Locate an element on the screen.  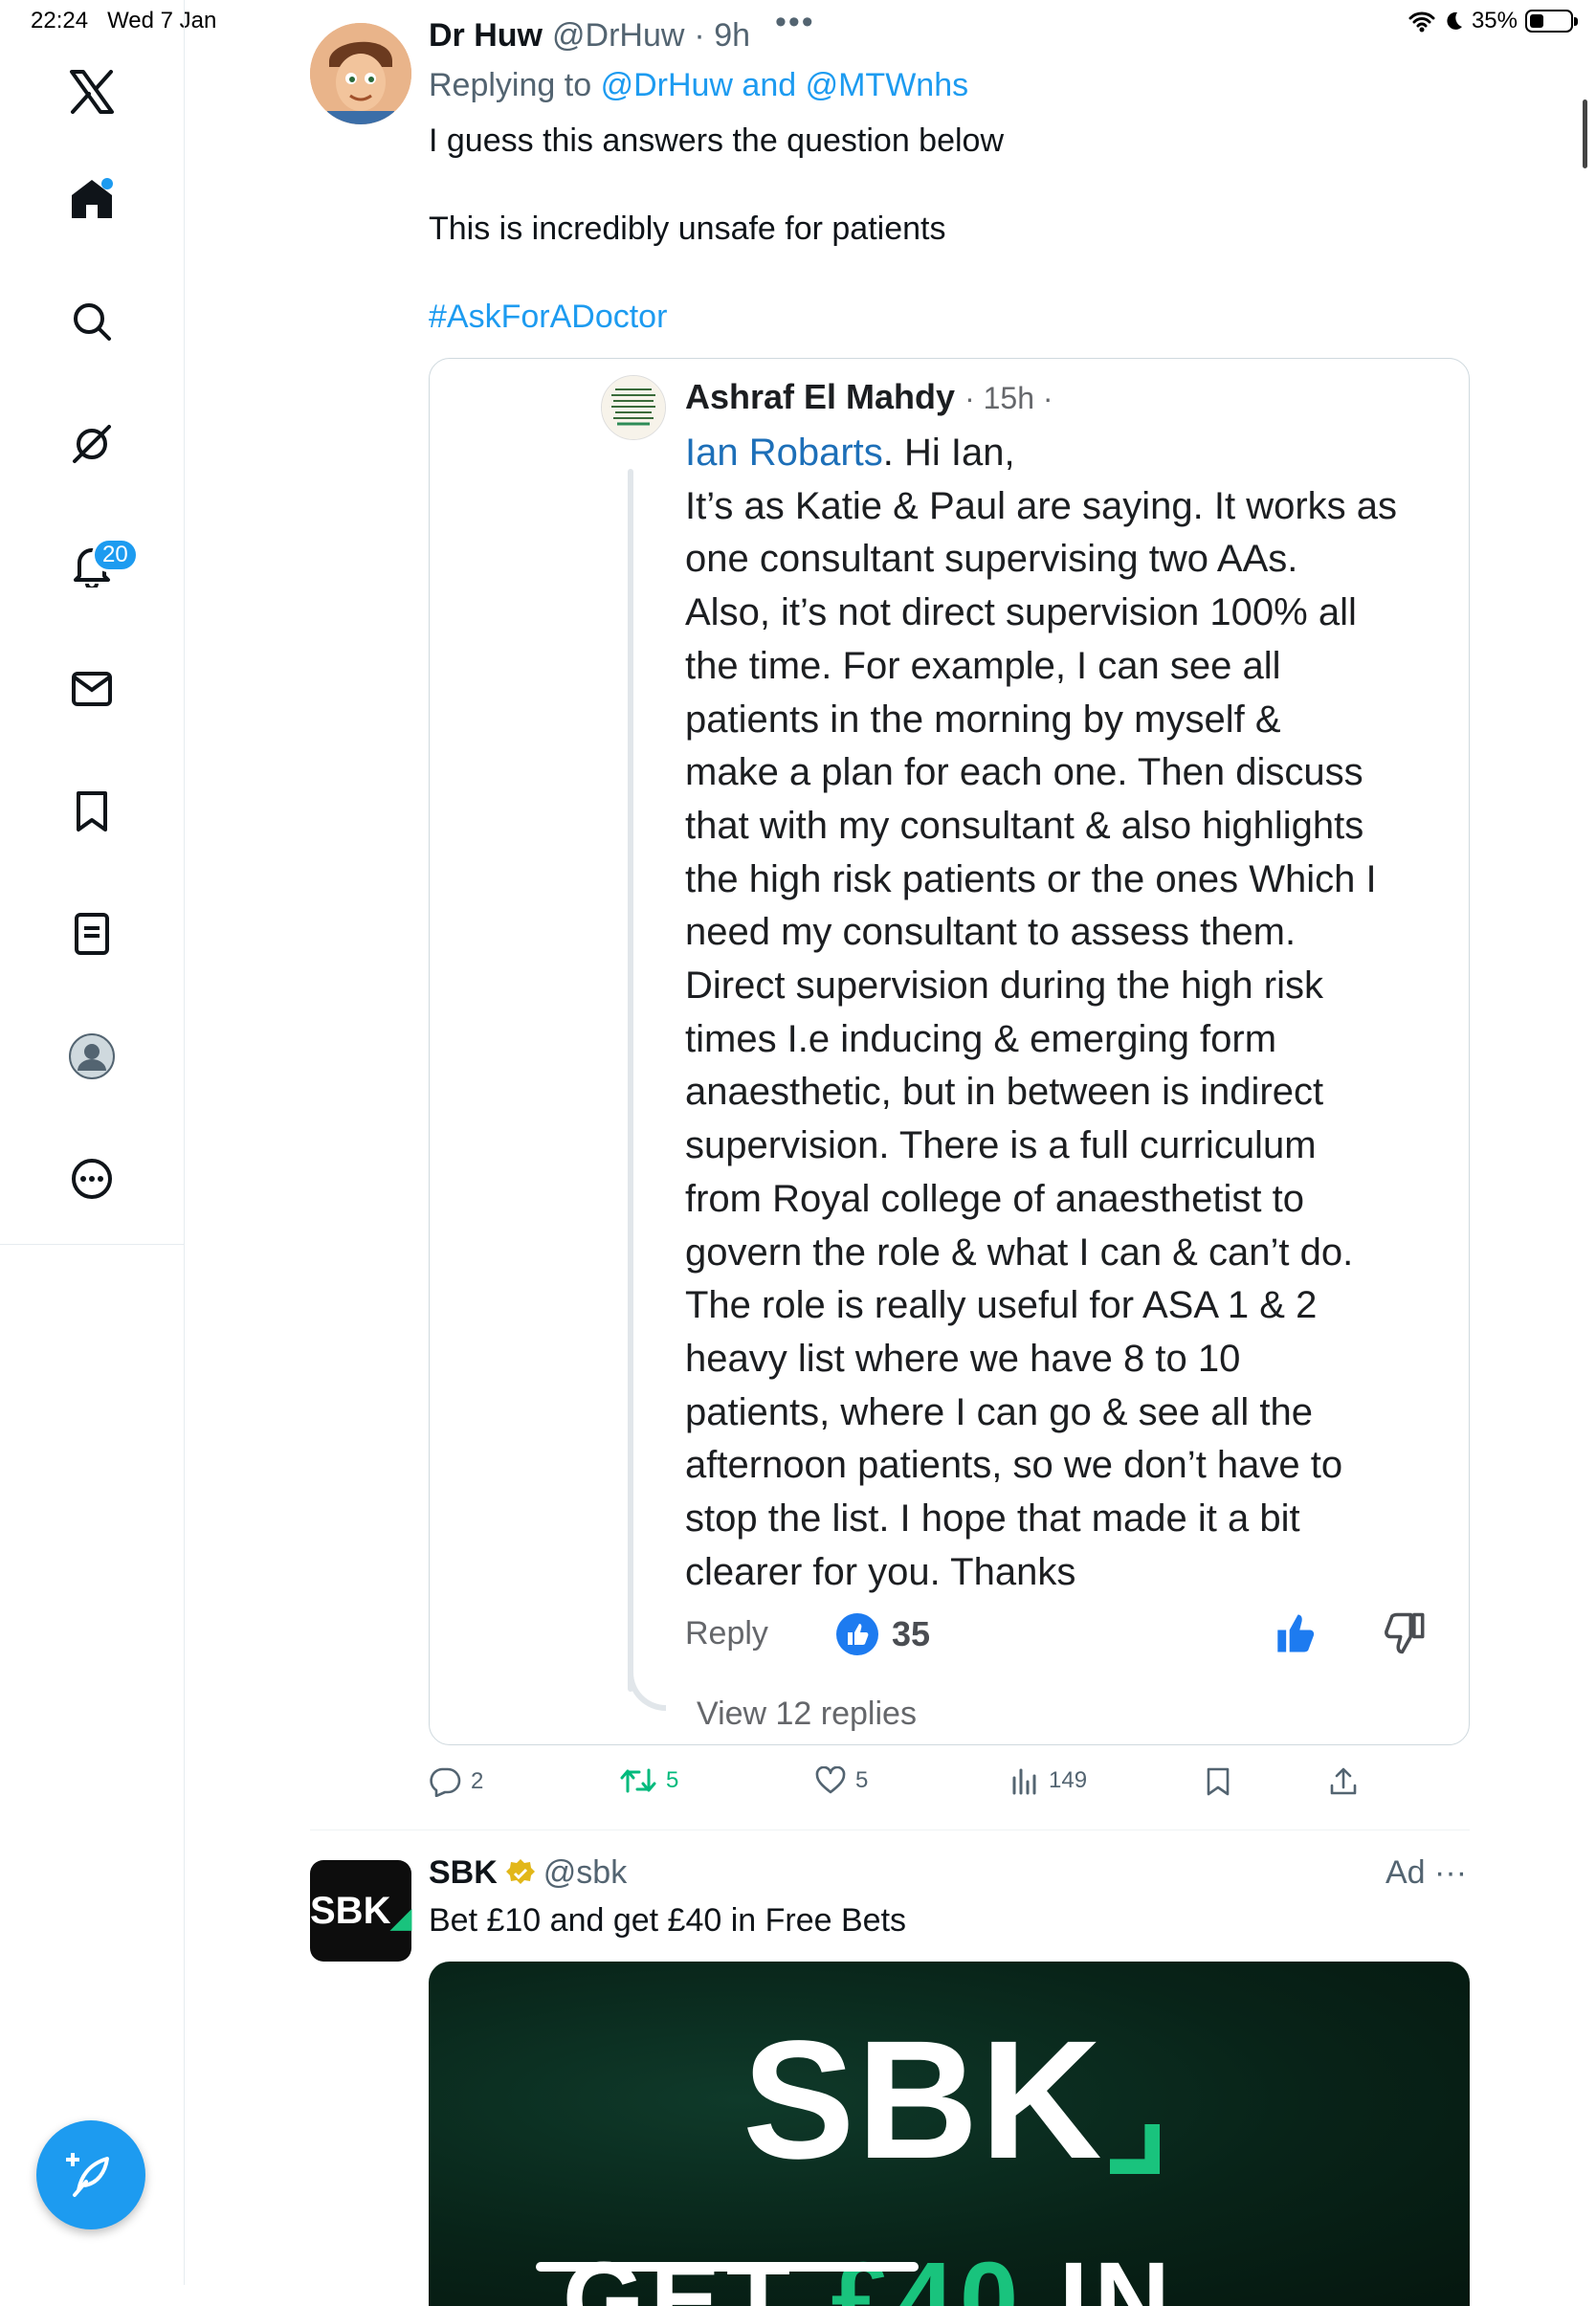
ad-author-handle: @sbk is located at coordinates (585, 1873).